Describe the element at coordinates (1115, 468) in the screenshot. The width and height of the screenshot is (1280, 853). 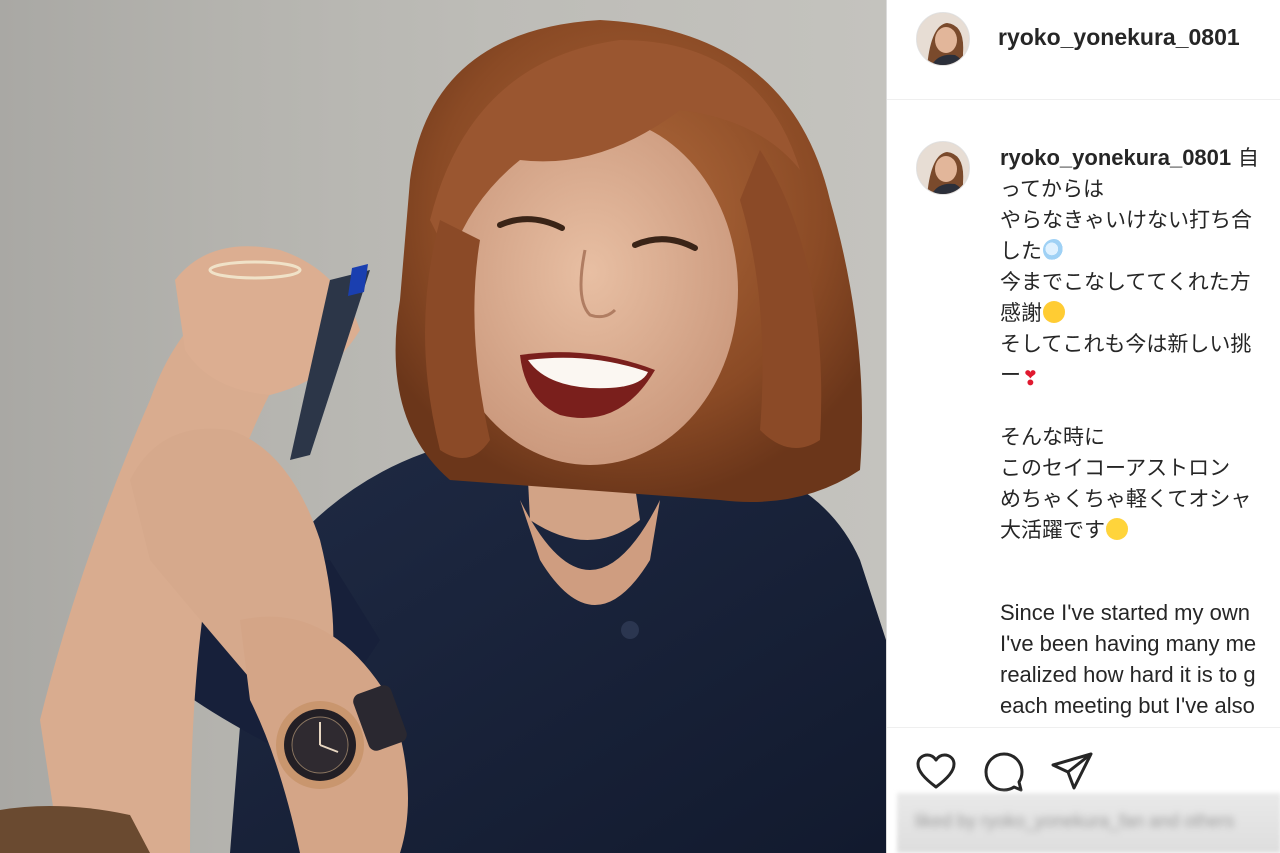
I see `caption-line: このセイコーアストロン` at that location.